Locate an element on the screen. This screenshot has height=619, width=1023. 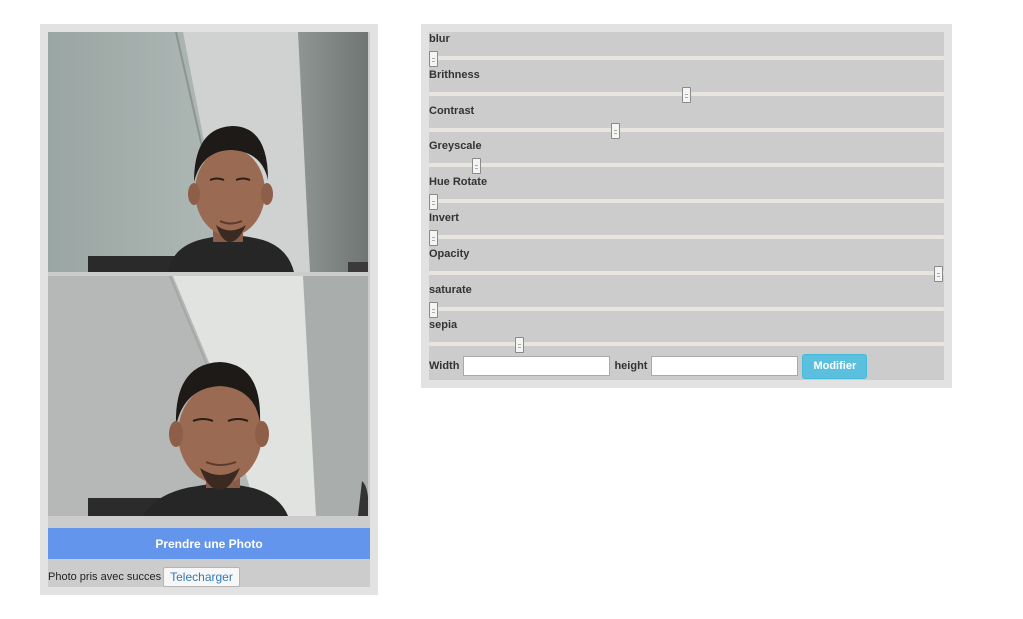
filter-opacity: Opacity is located at coordinates (686, 264).